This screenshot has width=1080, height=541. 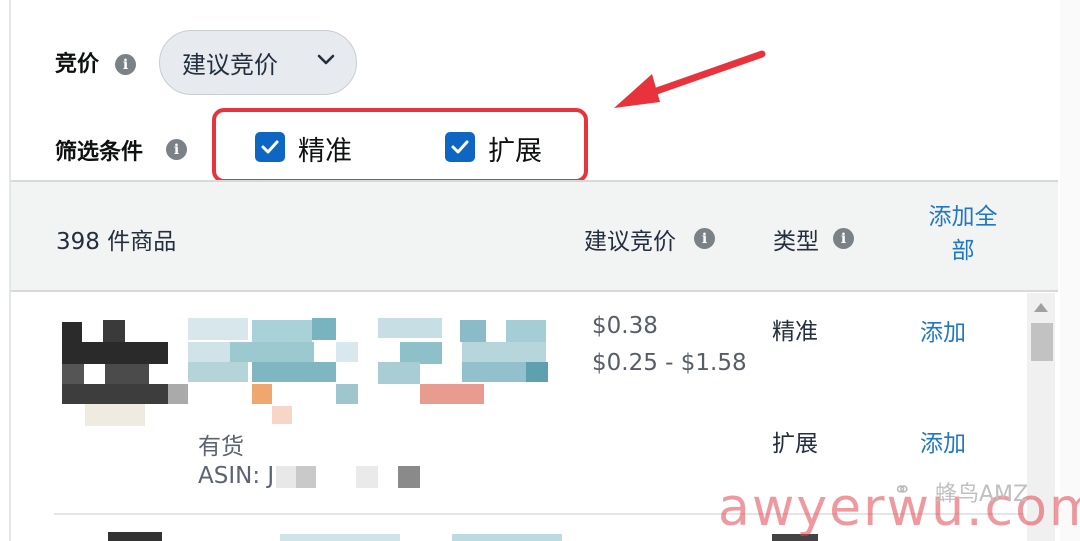 I want to click on filter-info-icon: i, so click(x=176, y=149).